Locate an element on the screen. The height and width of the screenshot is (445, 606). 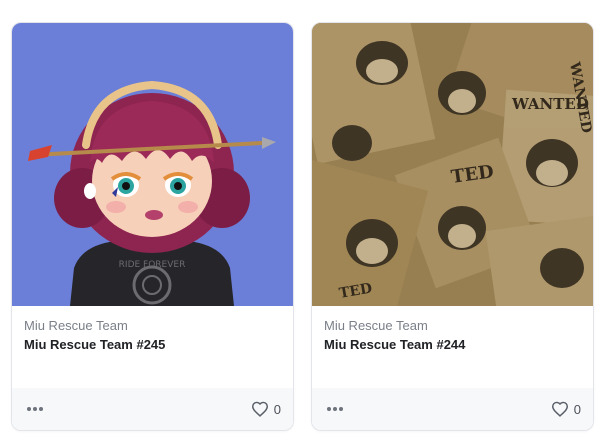
nft-title: Miu Rescue Team #244 is located at coordinates (452, 345).